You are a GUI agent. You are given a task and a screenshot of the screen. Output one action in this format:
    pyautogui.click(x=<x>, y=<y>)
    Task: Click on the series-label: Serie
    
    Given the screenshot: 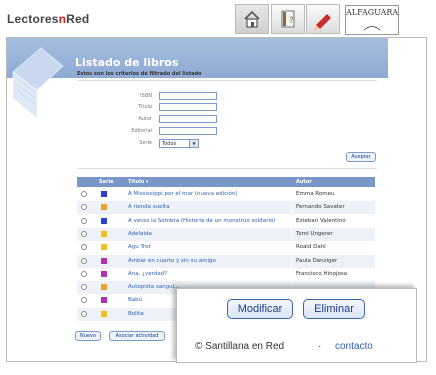 What is the action you would take?
    pyautogui.click(x=145, y=143)
    